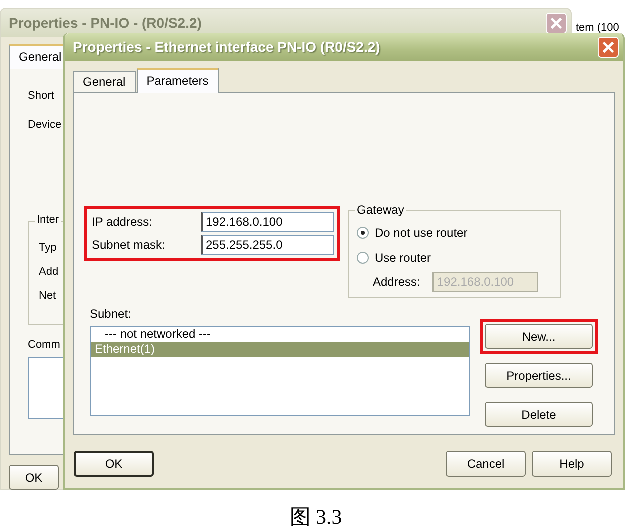  I want to click on dialog-button: Cancel, so click(486, 464).